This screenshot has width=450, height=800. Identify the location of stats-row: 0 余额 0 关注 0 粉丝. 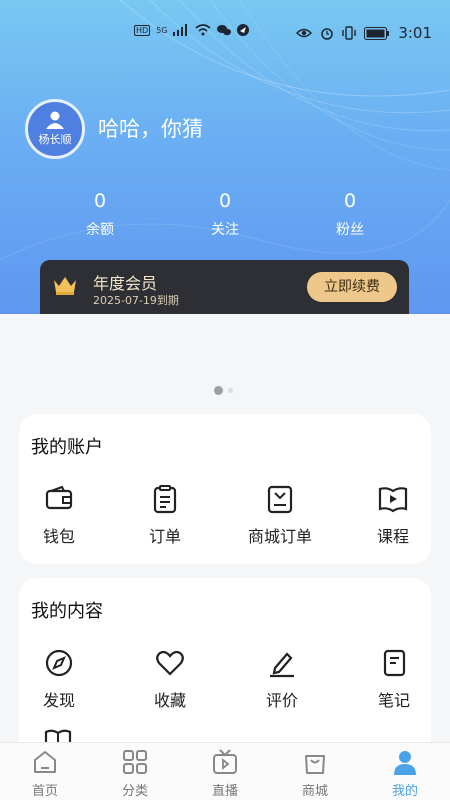
(225, 214).